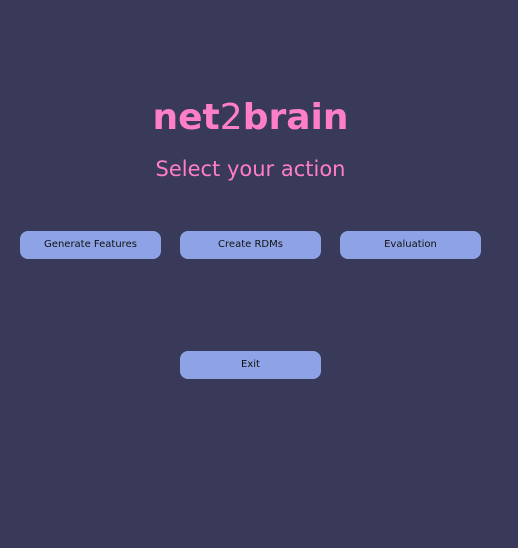 This screenshot has height=548, width=518. What do you see at coordinates (250, 365) in the screenshot?
I see `exit-button: Exit` at bounding box center [250, 365].